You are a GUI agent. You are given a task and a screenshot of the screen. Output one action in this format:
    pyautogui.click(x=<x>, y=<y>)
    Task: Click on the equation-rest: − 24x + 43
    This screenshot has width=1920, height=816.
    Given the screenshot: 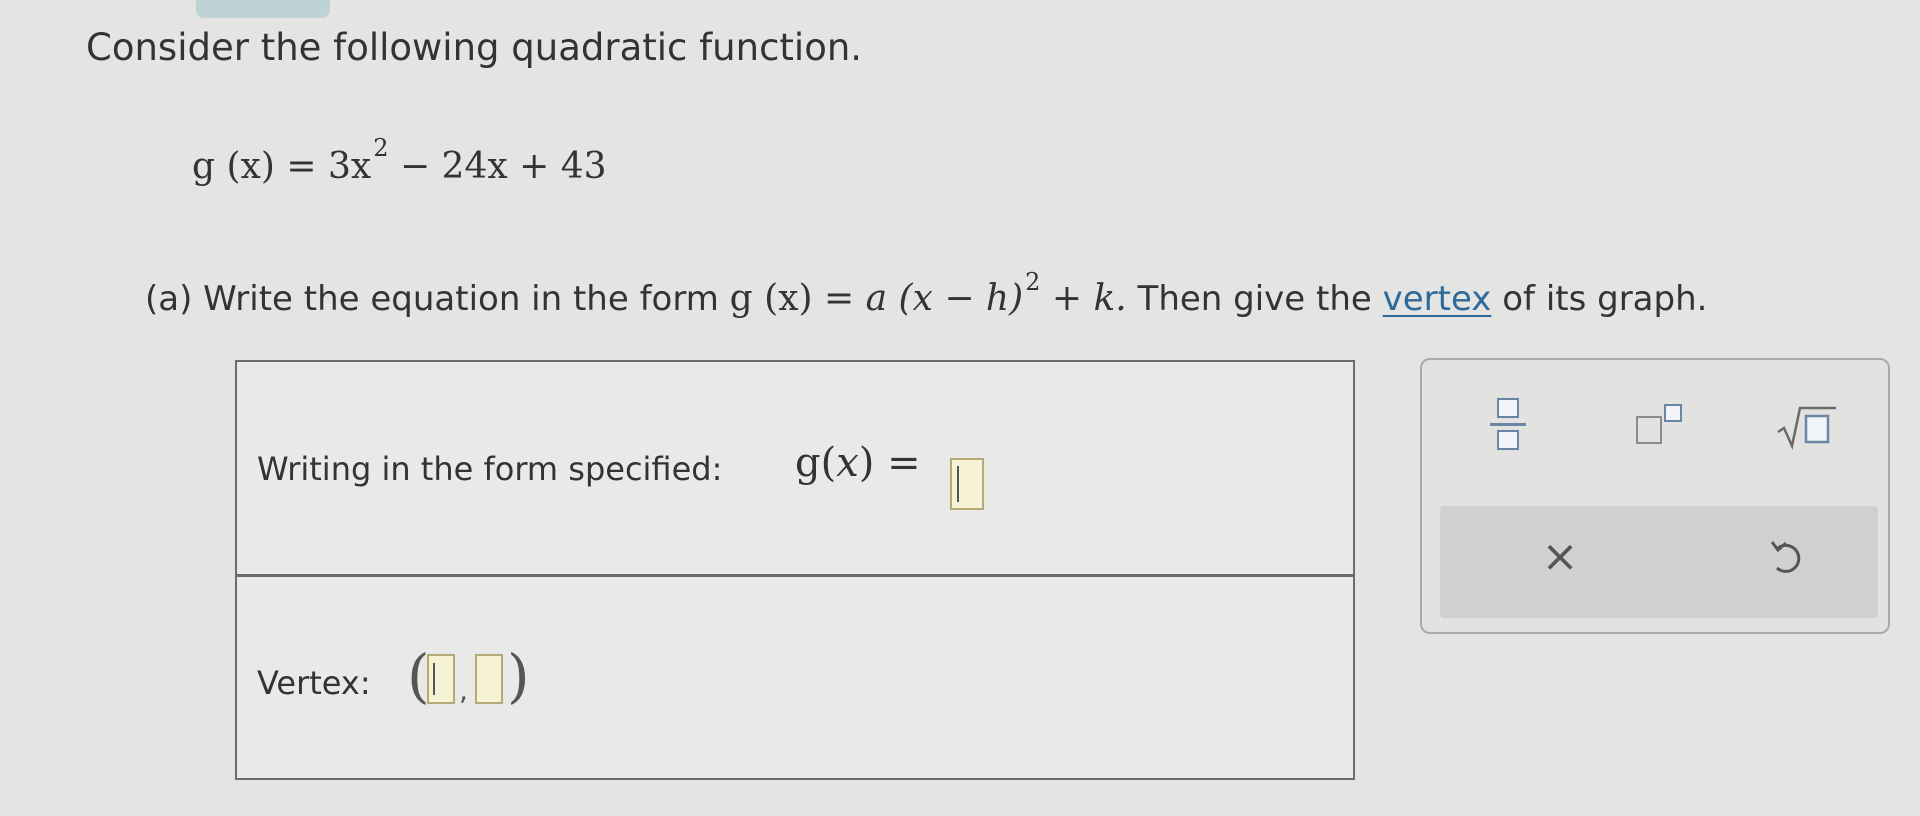 What is the action you would take?
    pyautogui.click(x=503, y=166)
    